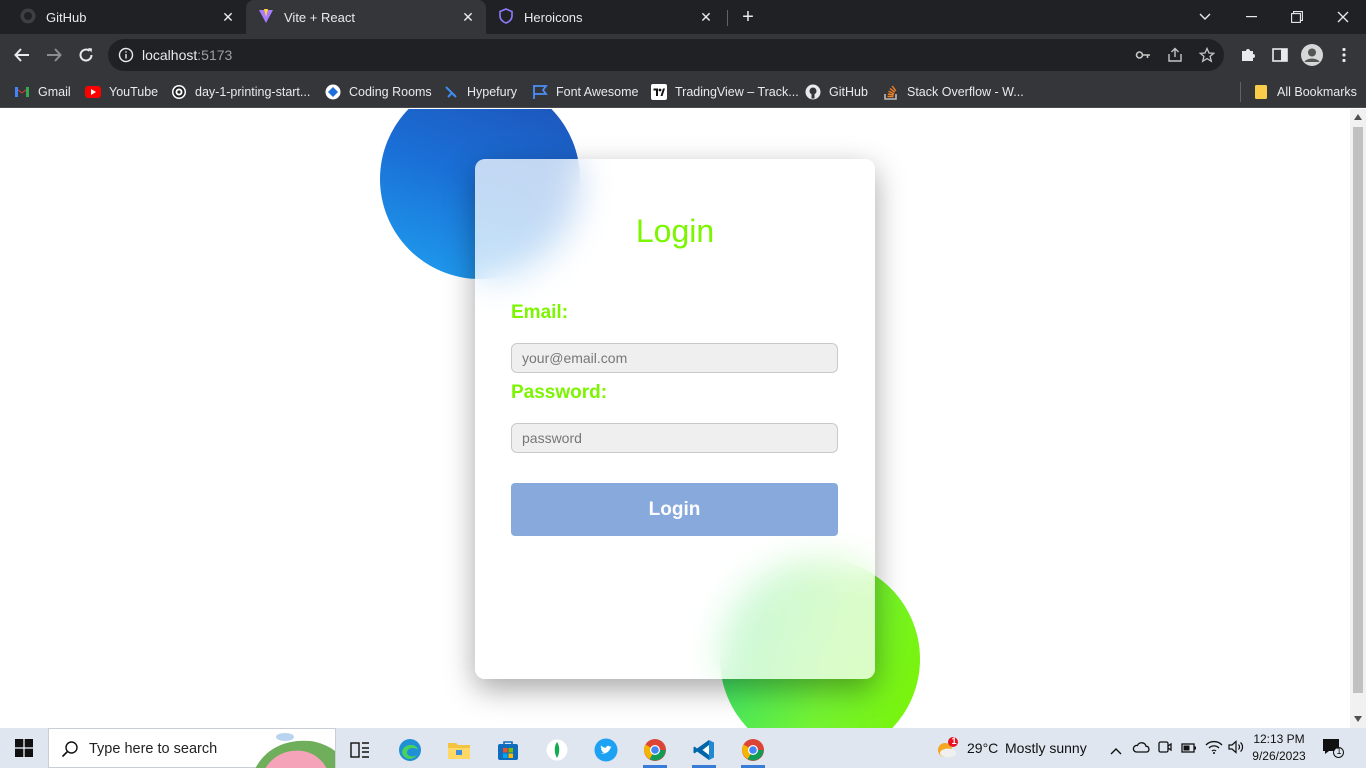  What do you see at coordinates (597, 92) in the screenshot?
I see `bookmark-label: Font Awesome` at bounding box center [597, 92].